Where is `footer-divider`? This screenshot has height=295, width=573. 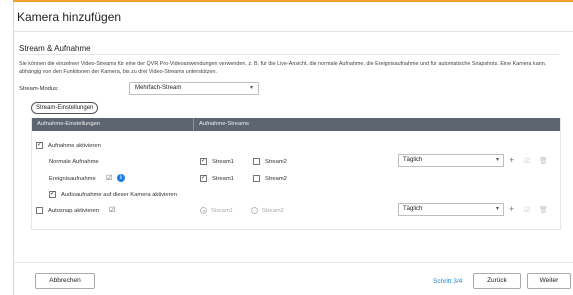 footer-divider is located at coordinates (293, 262).